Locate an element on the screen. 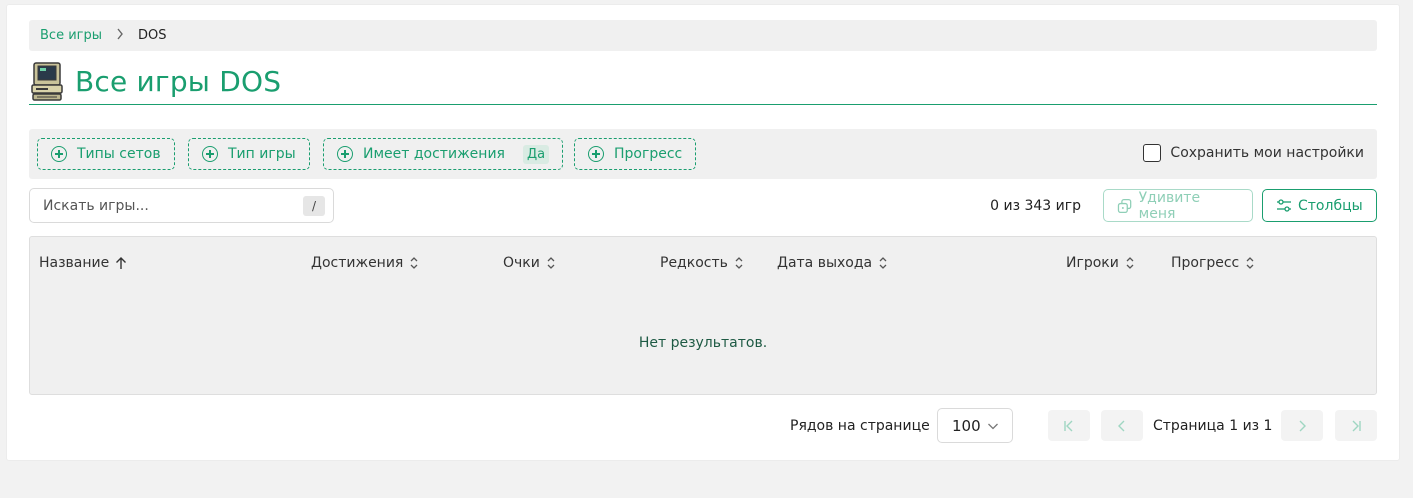 The image size is (1413, 498). filter-game-type: Тип игры is located at coordinates (249, 154).